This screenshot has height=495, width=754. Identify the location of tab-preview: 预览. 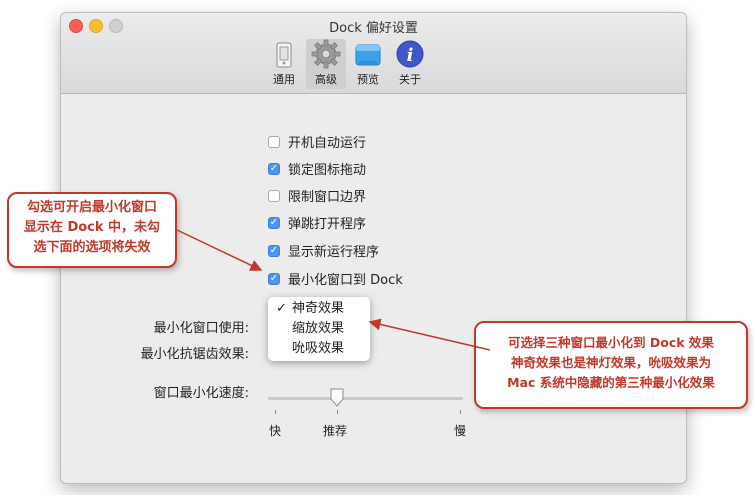
(368, 64).